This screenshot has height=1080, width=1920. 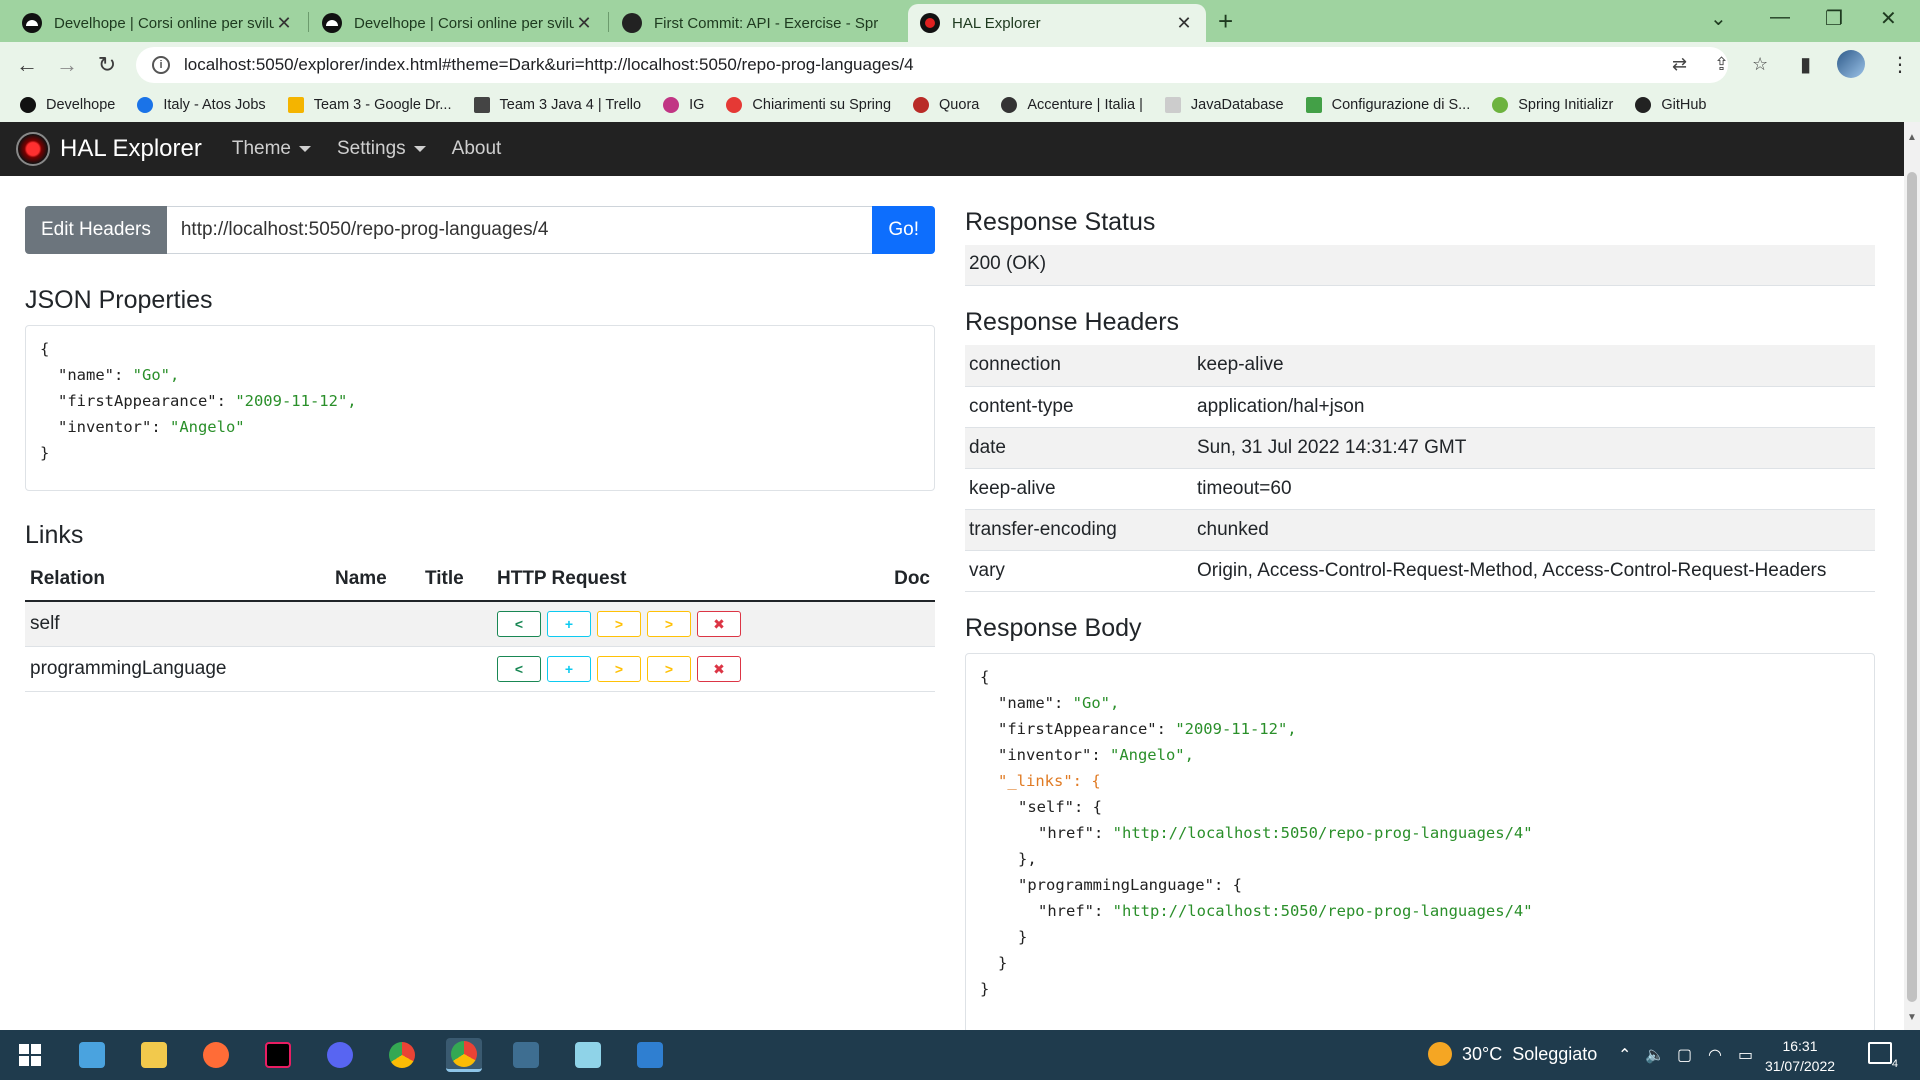 What do you see at coordinates (92, 1055) in the screenshot?
I see `task-view-icon` at bounding box center [92, 1055].